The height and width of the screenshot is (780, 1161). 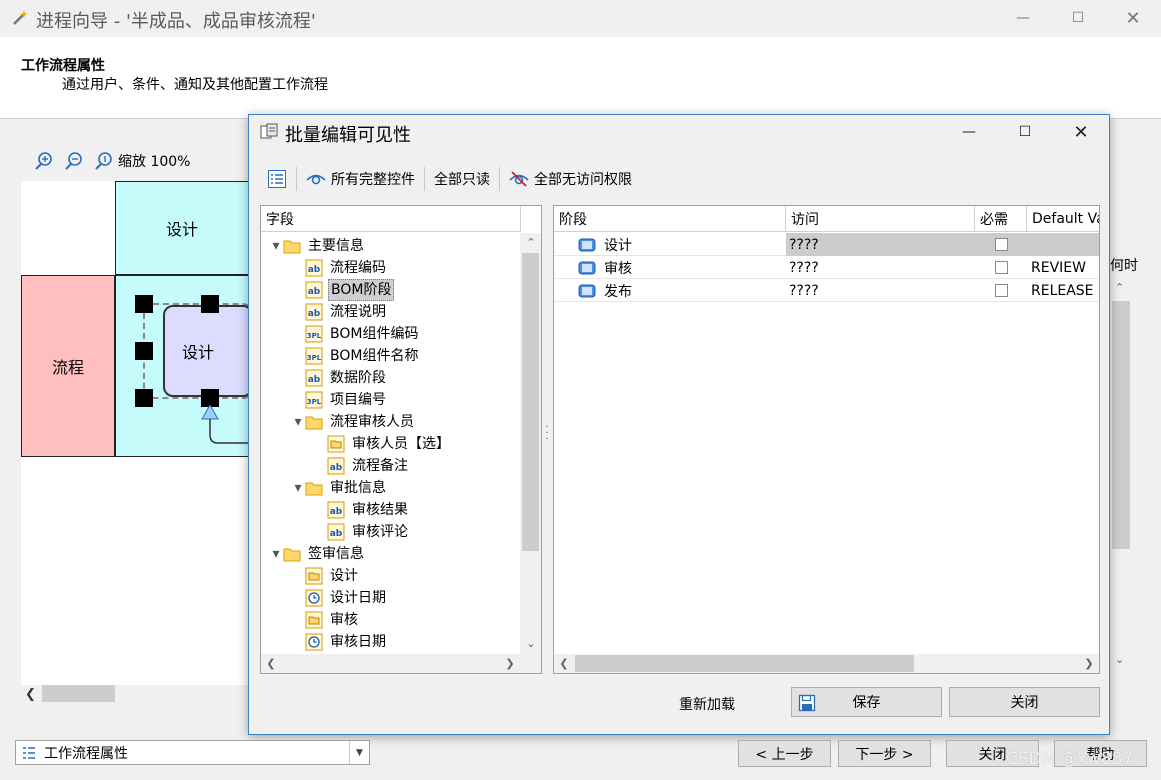 I want to click on chevron-down-icon: ▼, so click(x=359, y=752).